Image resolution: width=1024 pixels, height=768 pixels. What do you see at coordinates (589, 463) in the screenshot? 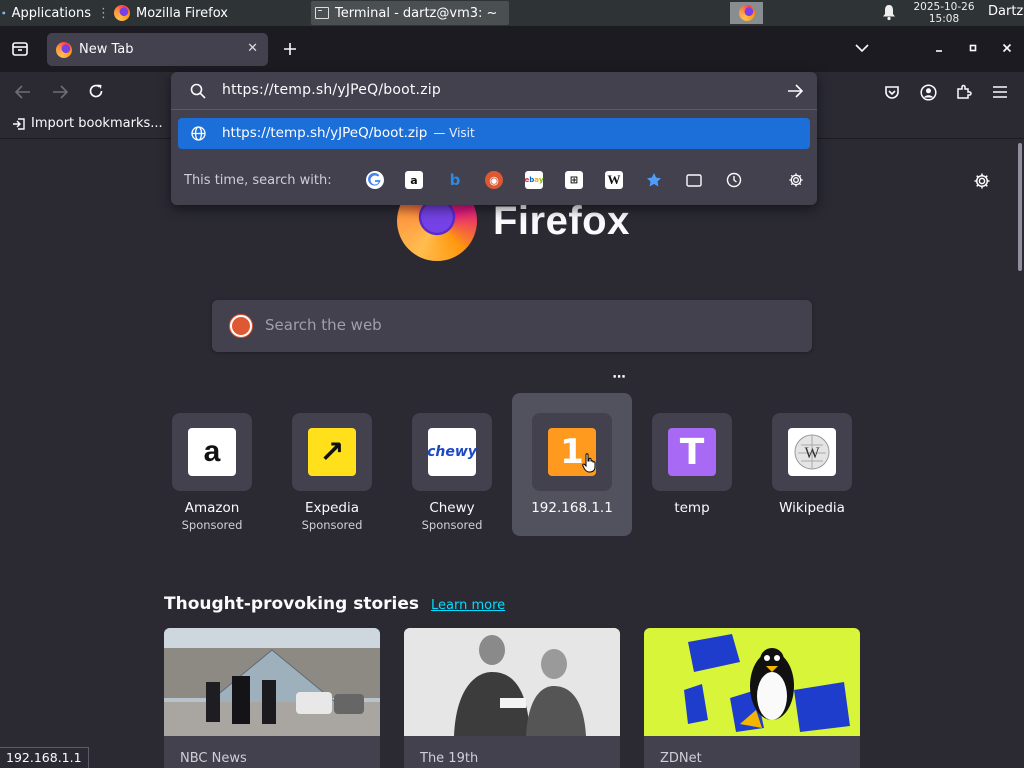
I see `hand-cursor-icon` at bounding box center [589, 463].